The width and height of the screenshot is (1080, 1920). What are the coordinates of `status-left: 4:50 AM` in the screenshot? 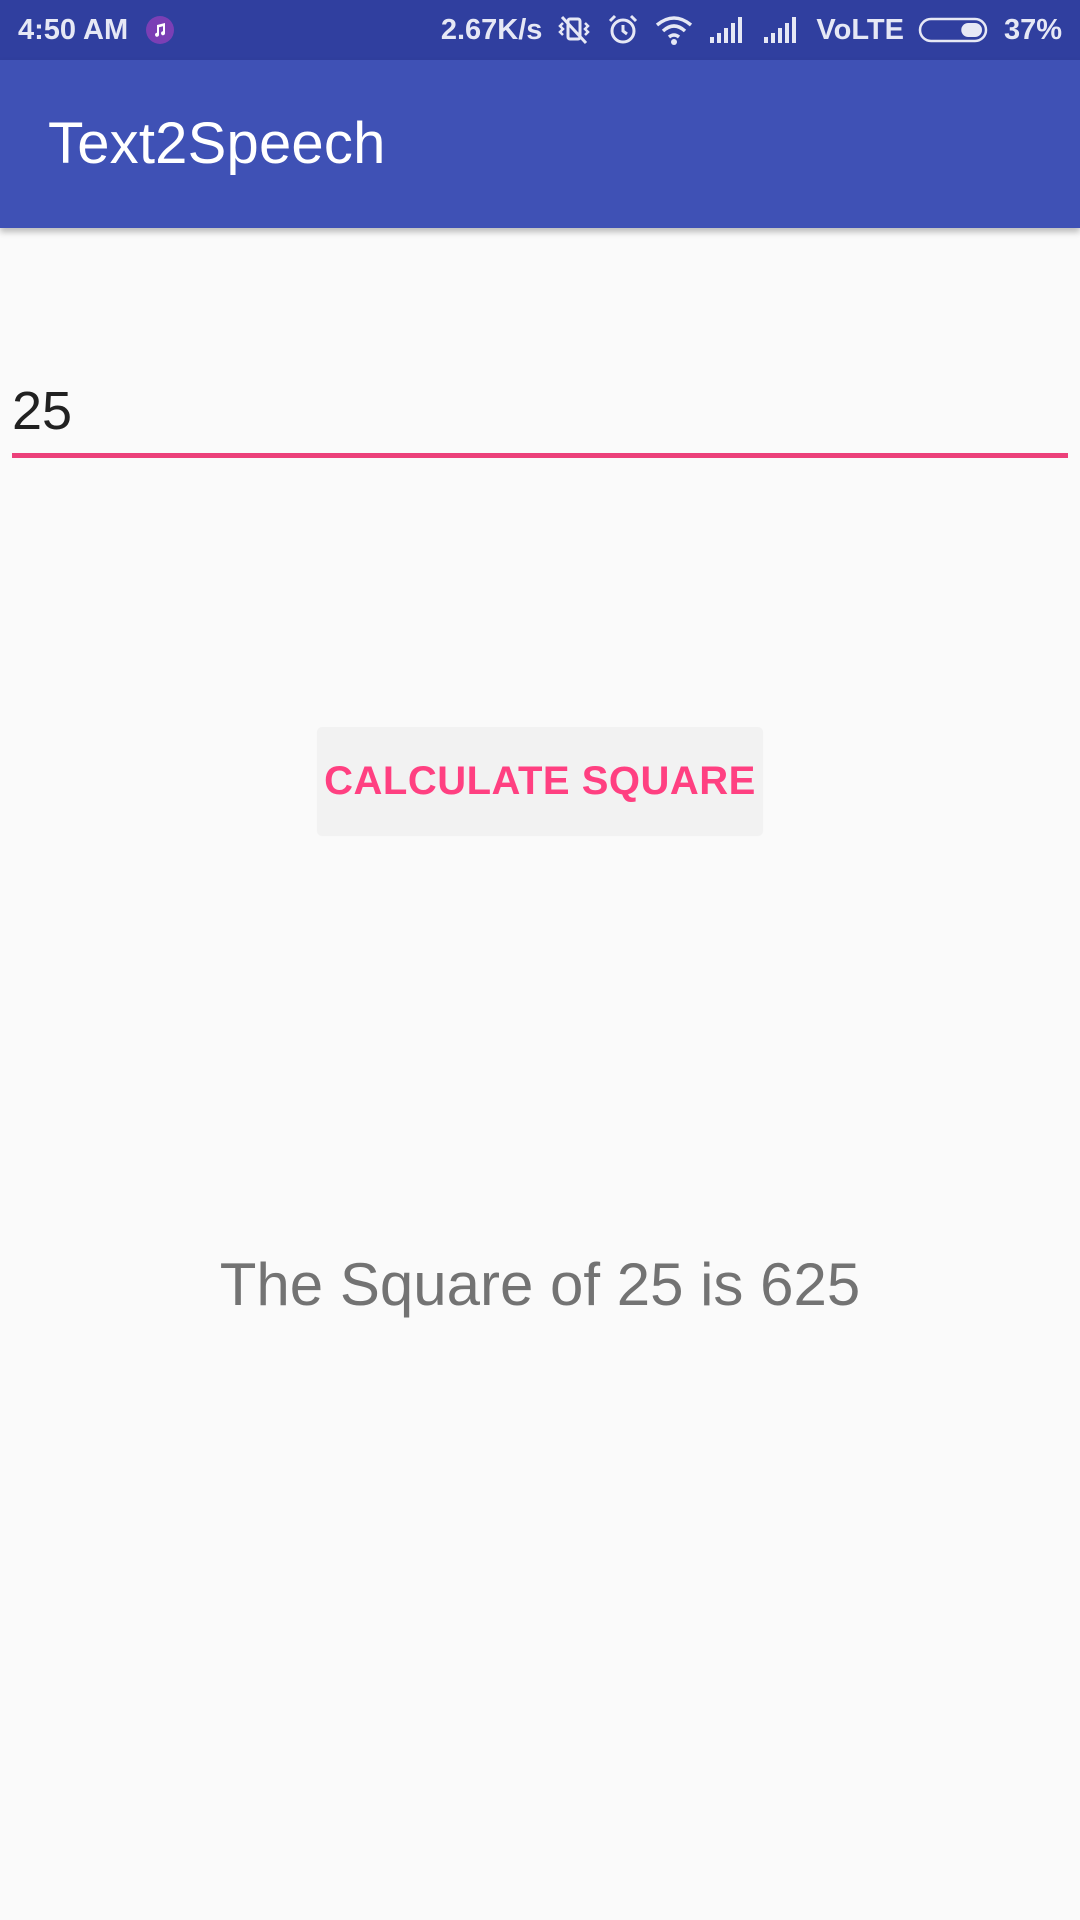 It's located at (96, 30).